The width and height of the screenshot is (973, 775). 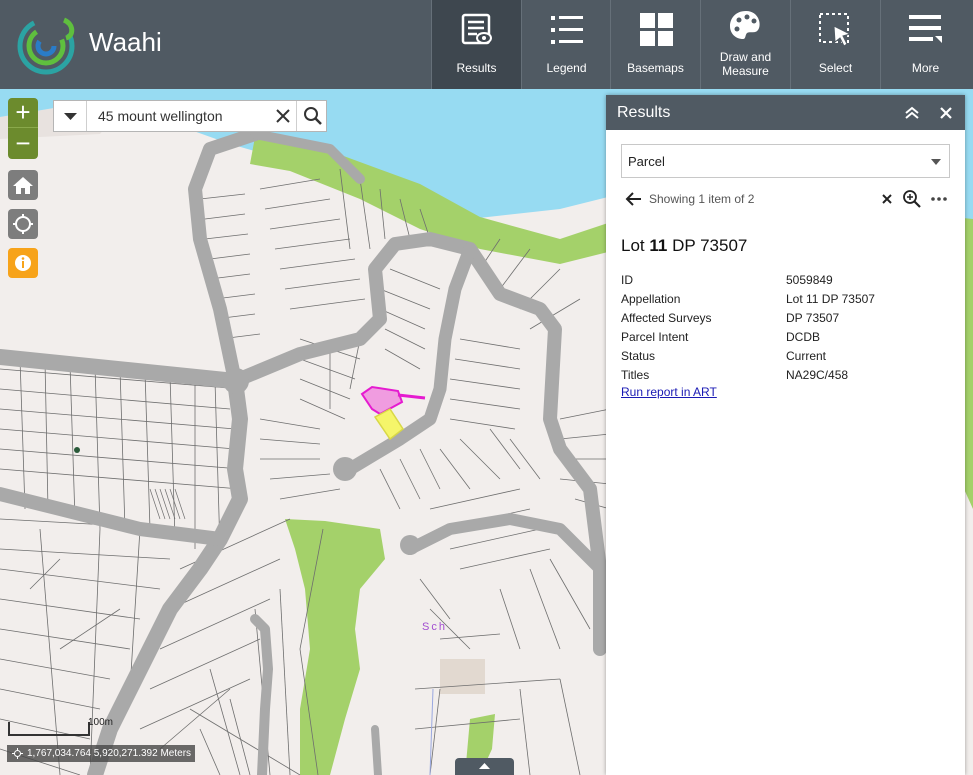 I want to click on bottom-panel-toggle, so click(x=484, y=766).